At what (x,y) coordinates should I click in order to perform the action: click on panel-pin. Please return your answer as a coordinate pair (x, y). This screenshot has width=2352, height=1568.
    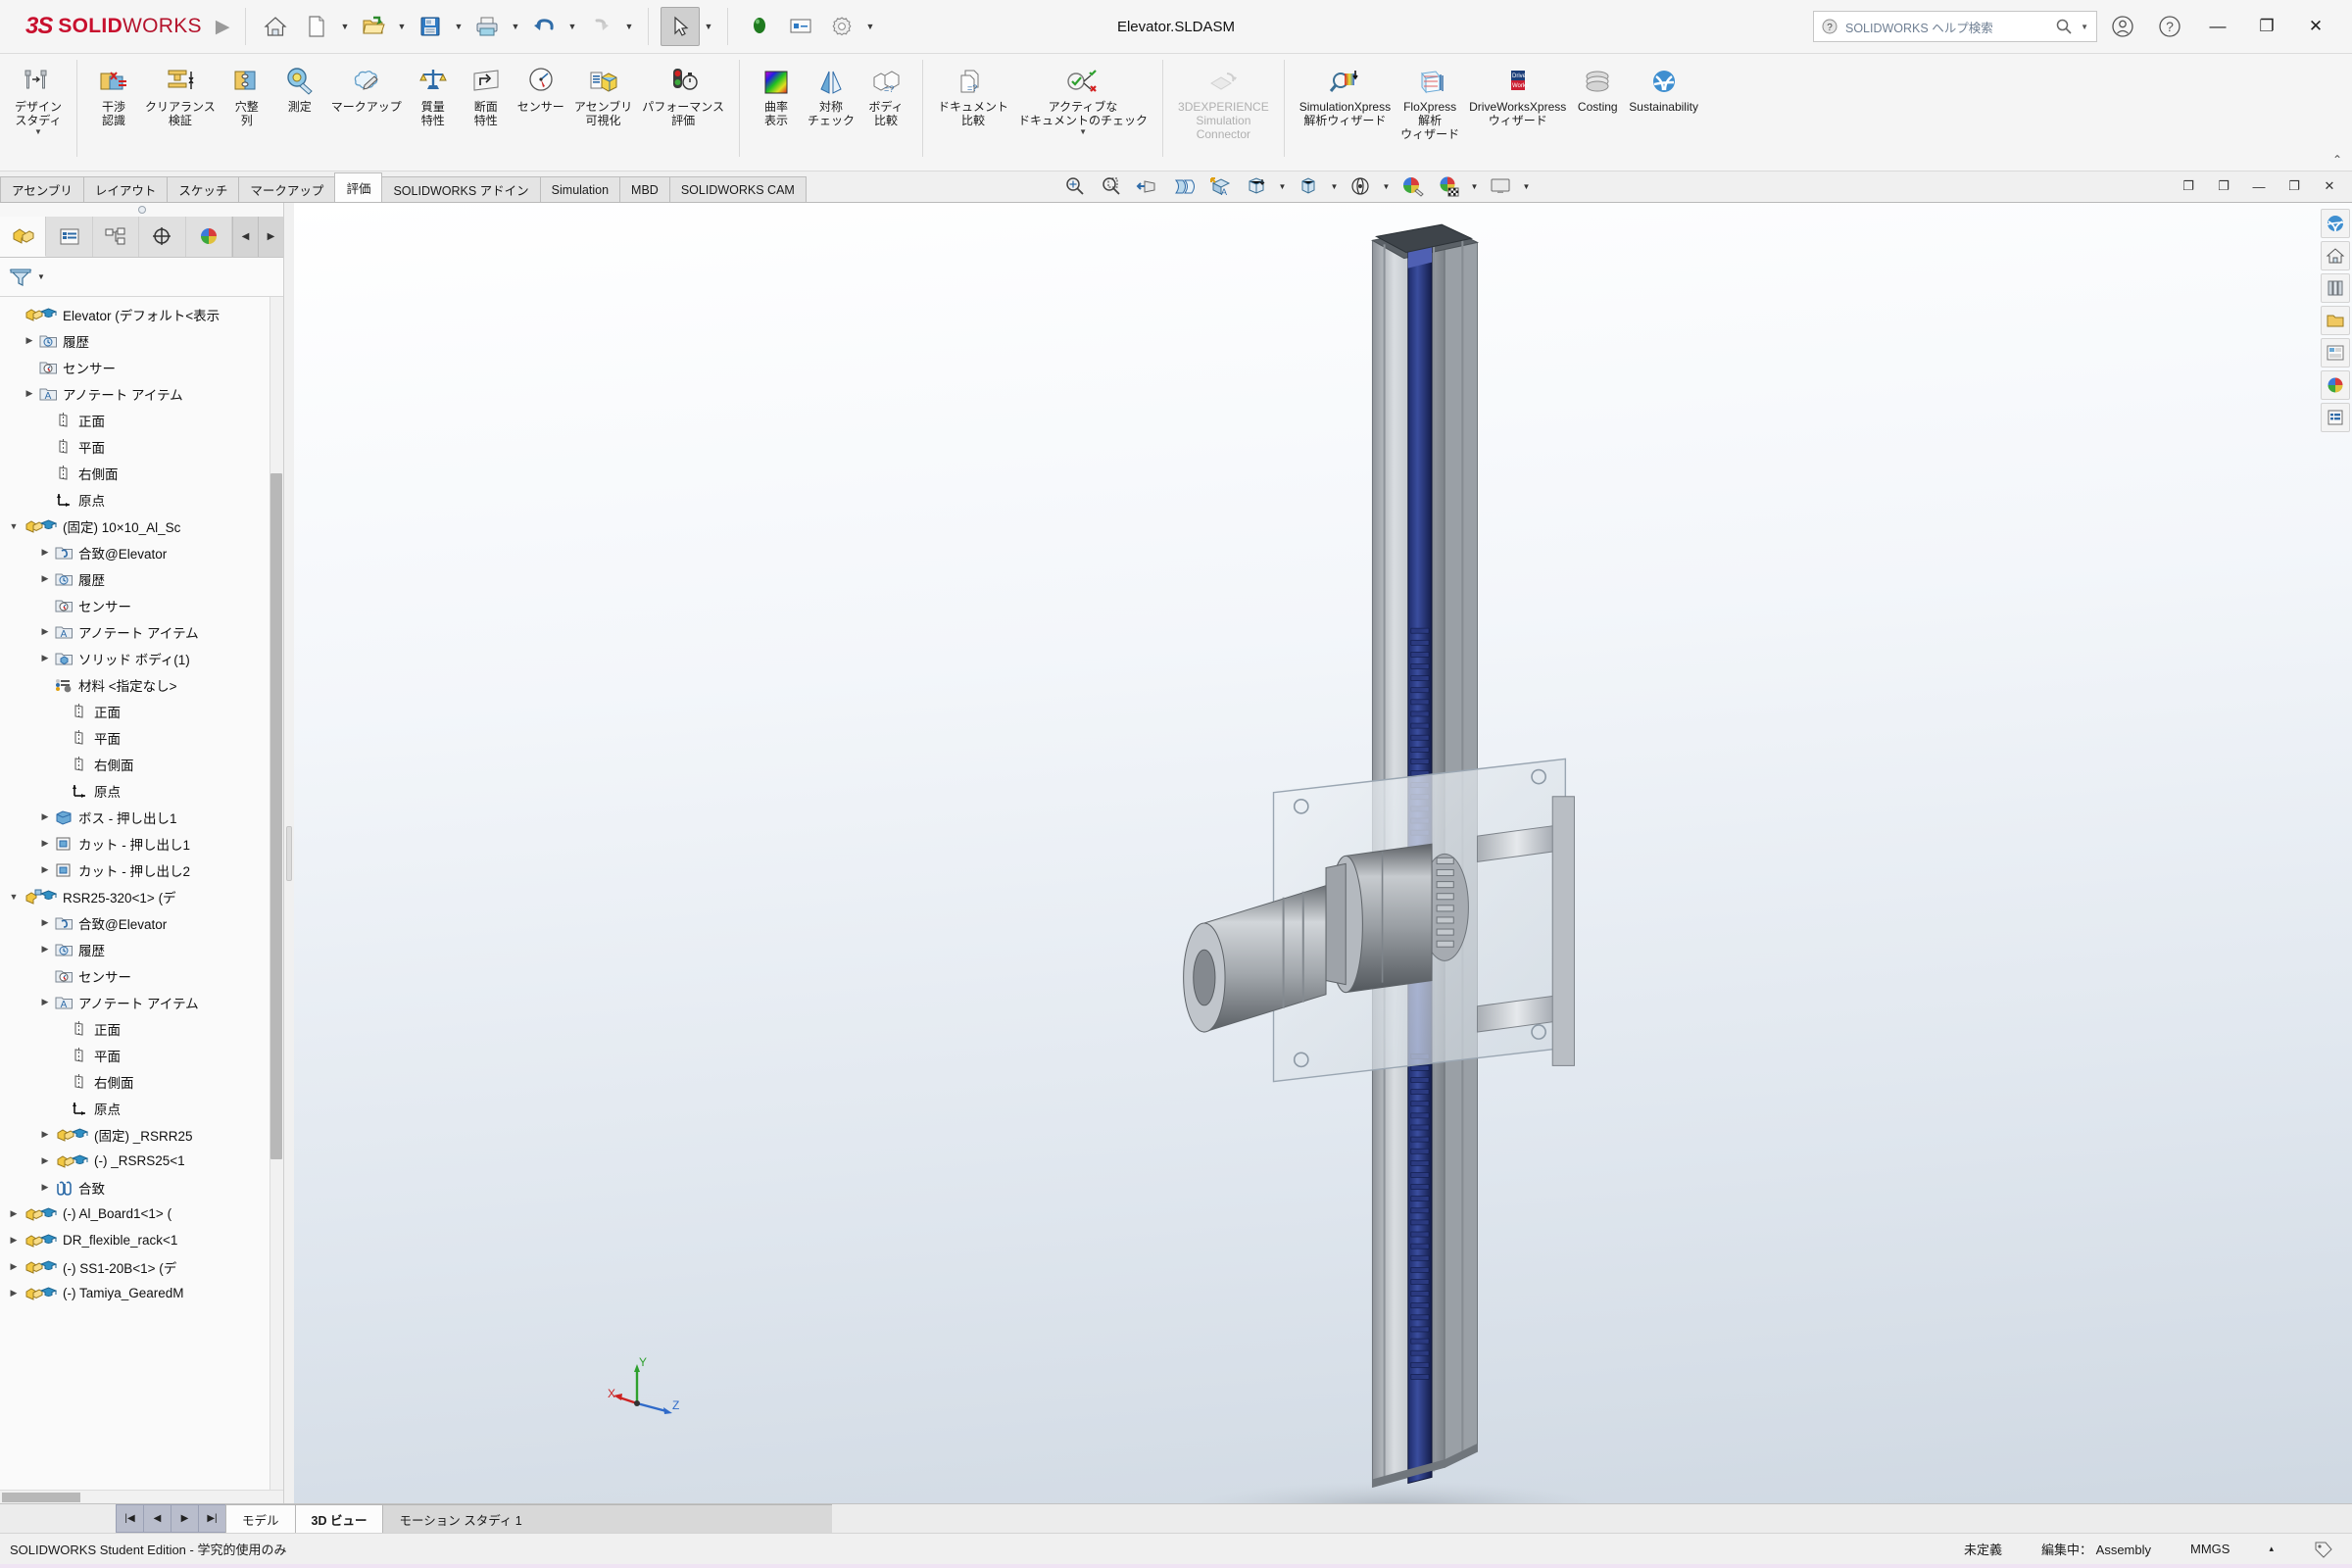
    Looking at the image, I should click on (141, 210).